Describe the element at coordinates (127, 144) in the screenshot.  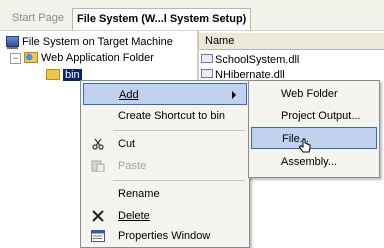
I see `menu-item-label: Cut` at that location.